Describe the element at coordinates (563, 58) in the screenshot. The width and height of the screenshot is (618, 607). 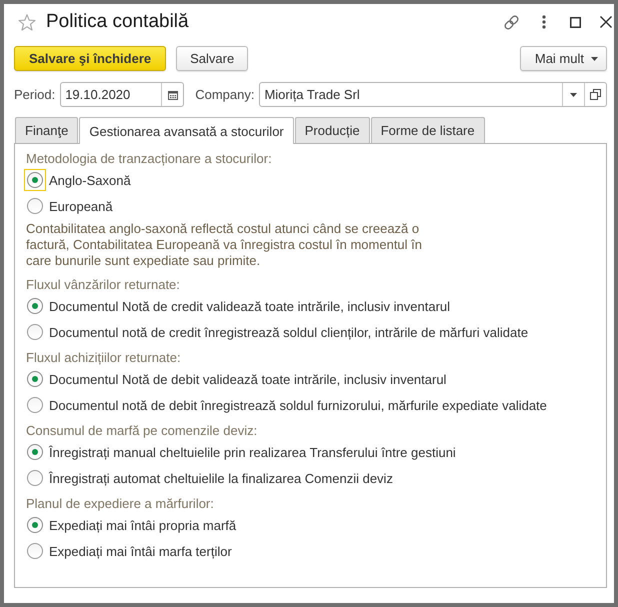
I see `more-button: Mai mult` at that location.